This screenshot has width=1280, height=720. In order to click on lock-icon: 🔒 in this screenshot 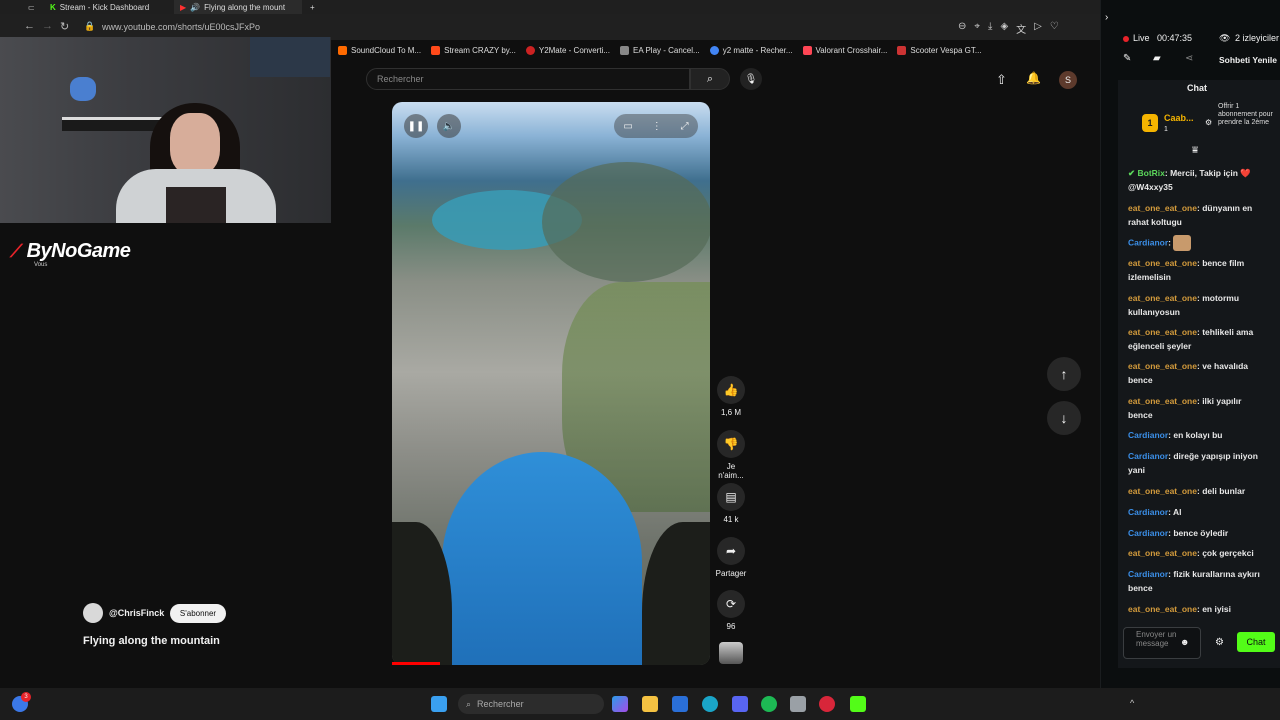, I will do `click(90, 26)`.